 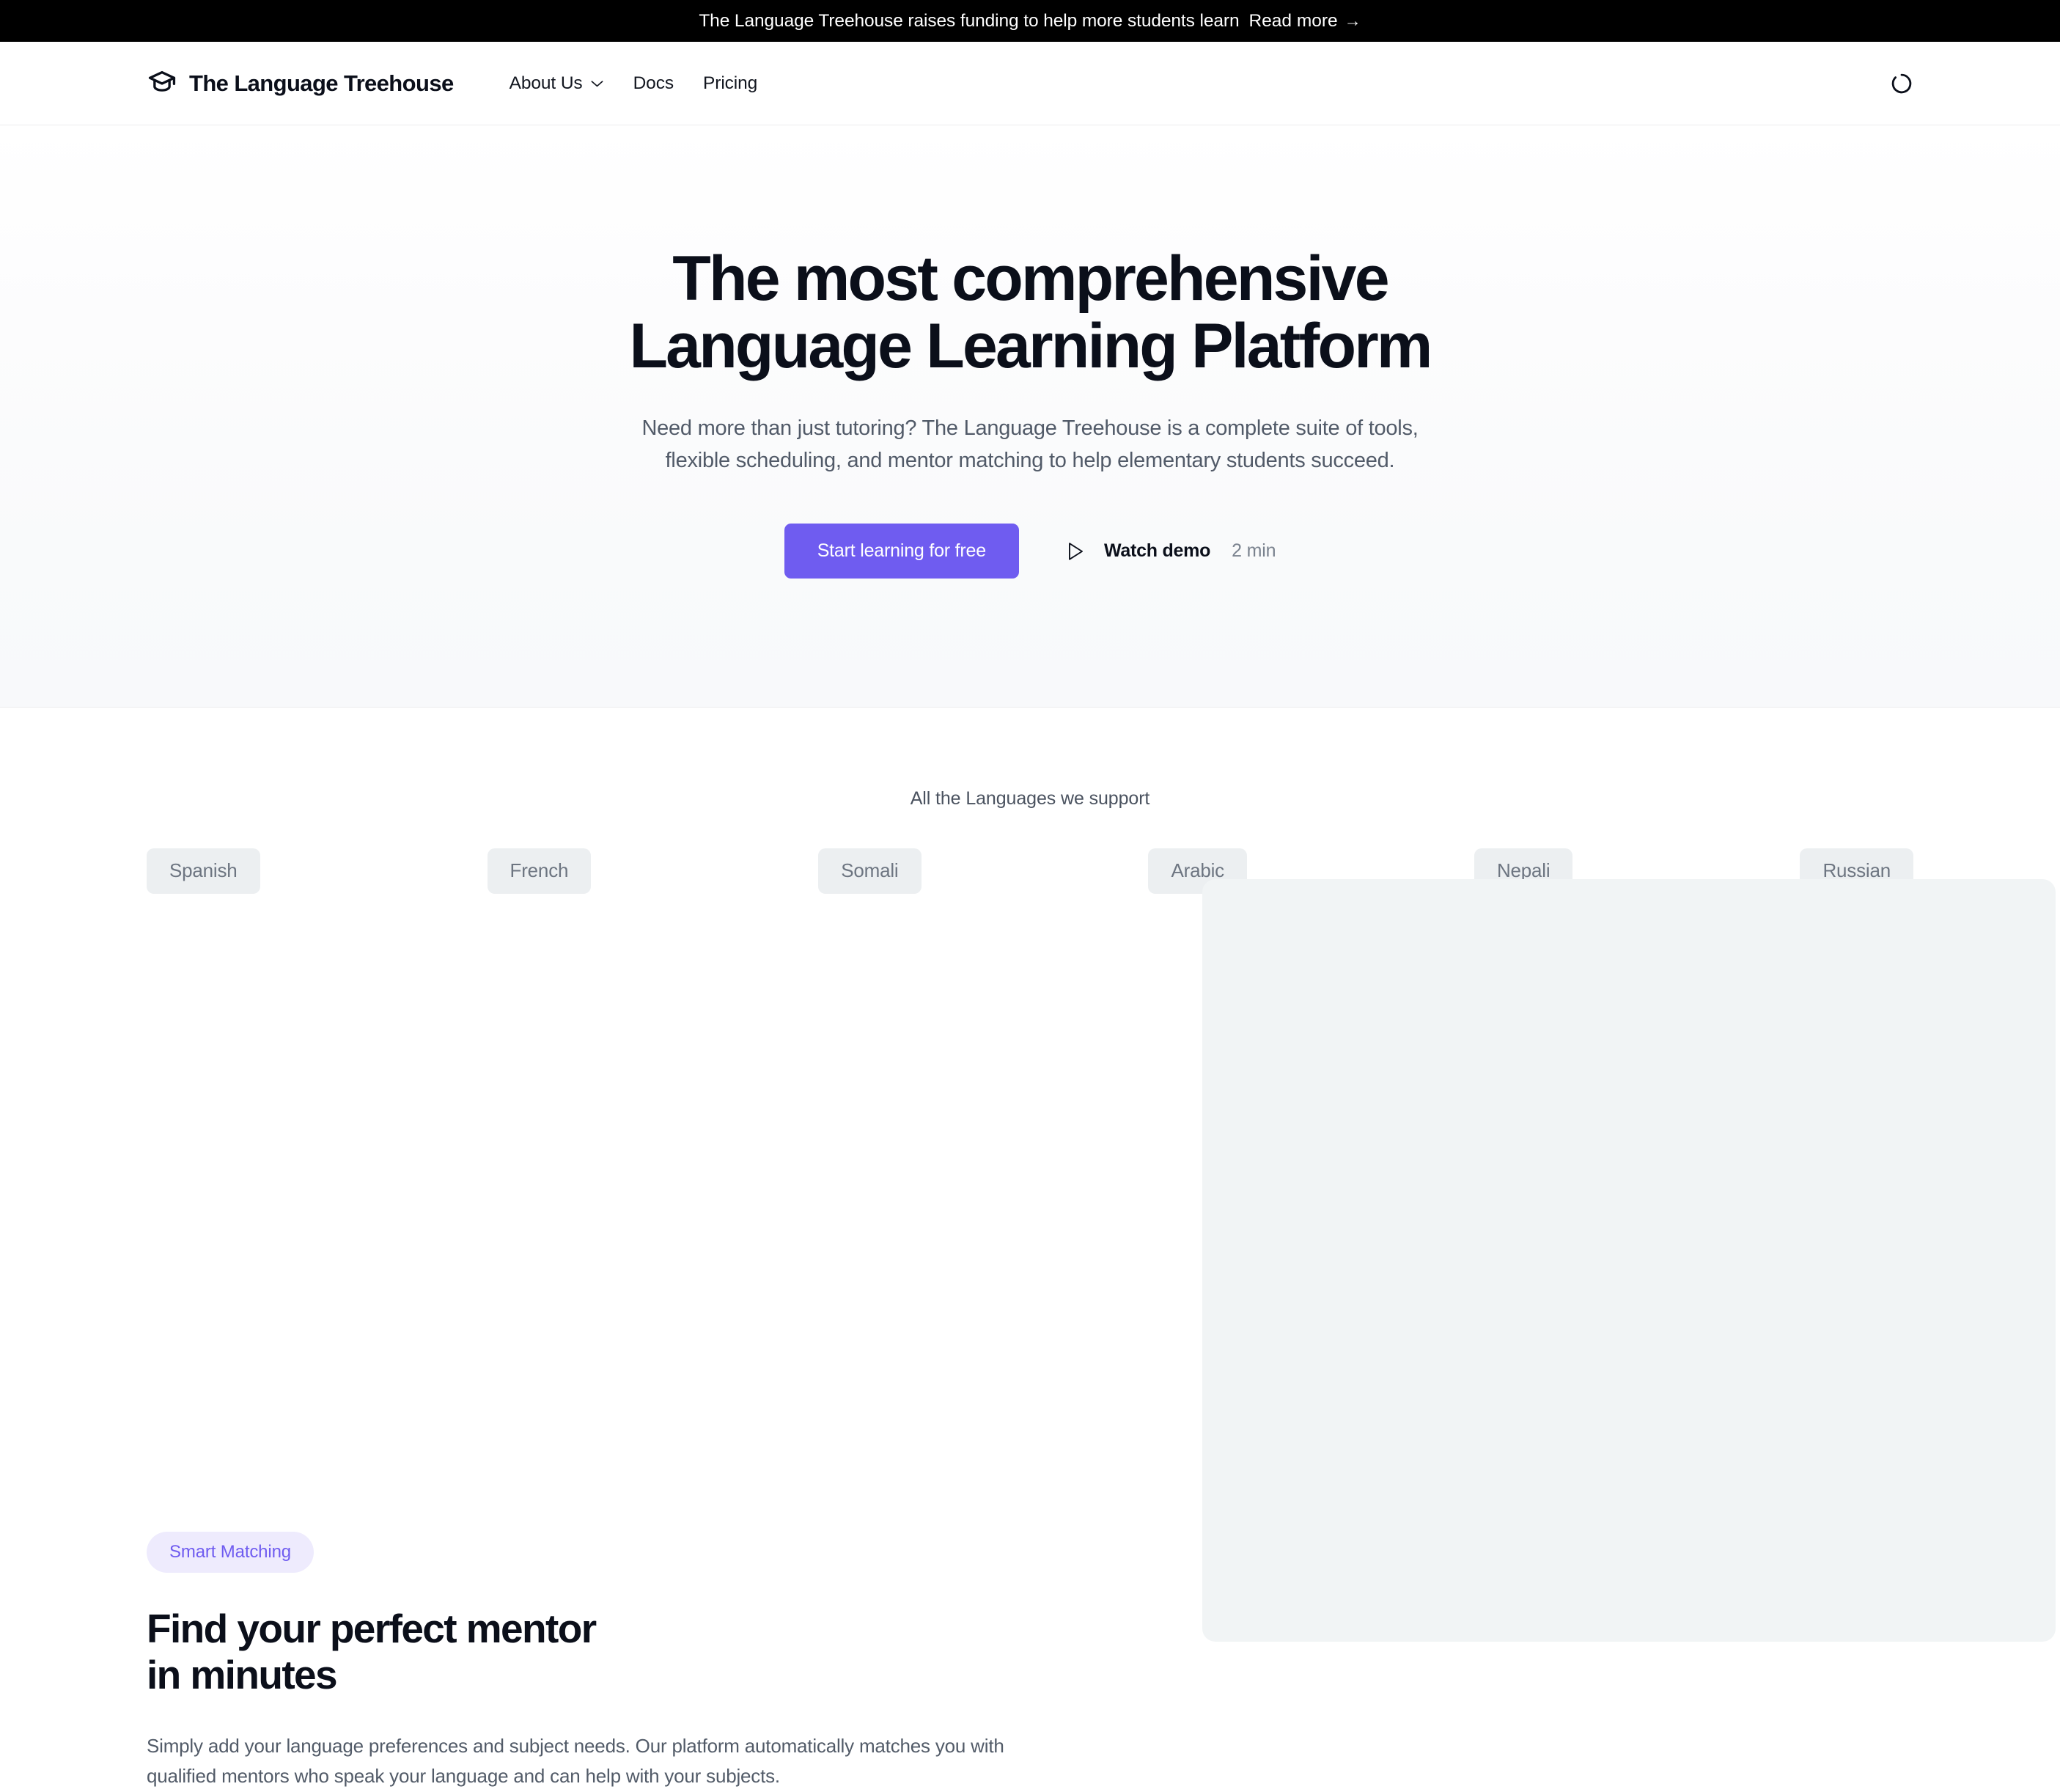 I want to click on chevron-down-icon, so click(x=597, y=83).